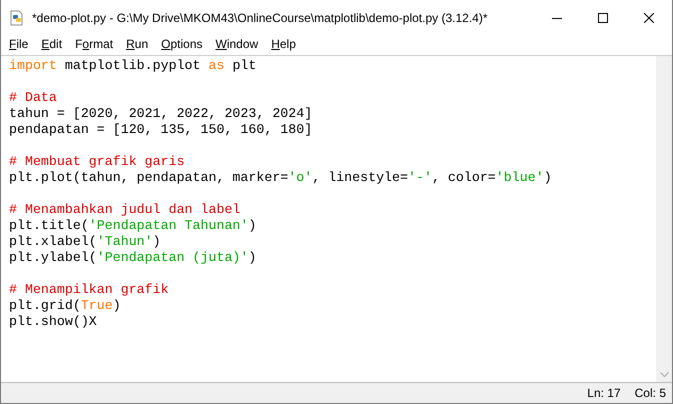 The image size is (673, 404). What do you see at coordinates (161, 114) in the screenshot?
I see `code-line: tahun = [2020, 2021, 2022, 2023, 2024]` at bounding box center [161, 114].